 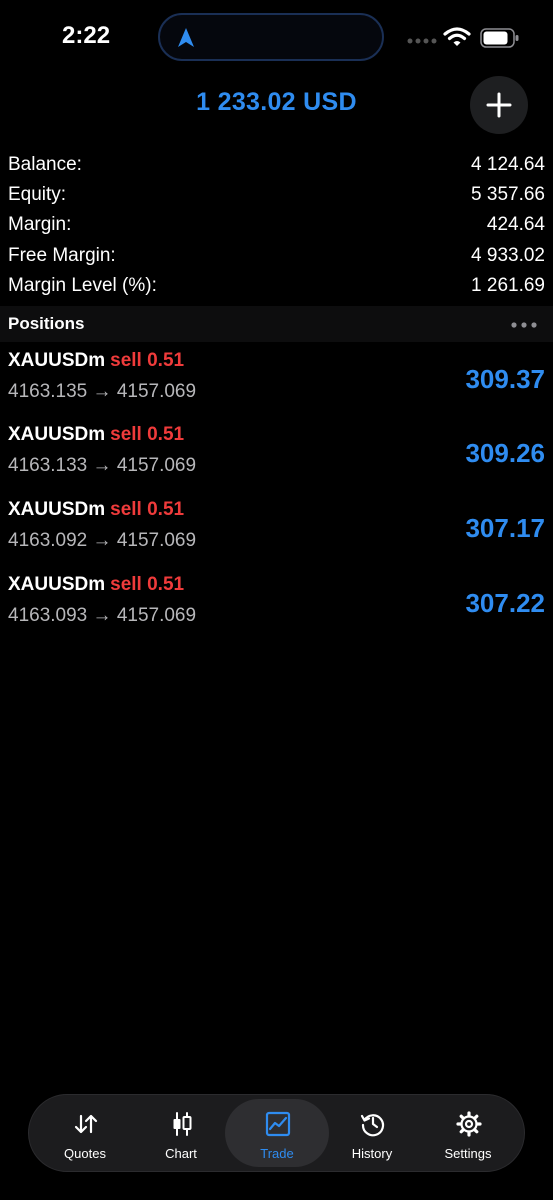 What do you see at coordinates (457, 36) in the screenshot?
I see `wifi-icon` at bounding box center [457, 36].